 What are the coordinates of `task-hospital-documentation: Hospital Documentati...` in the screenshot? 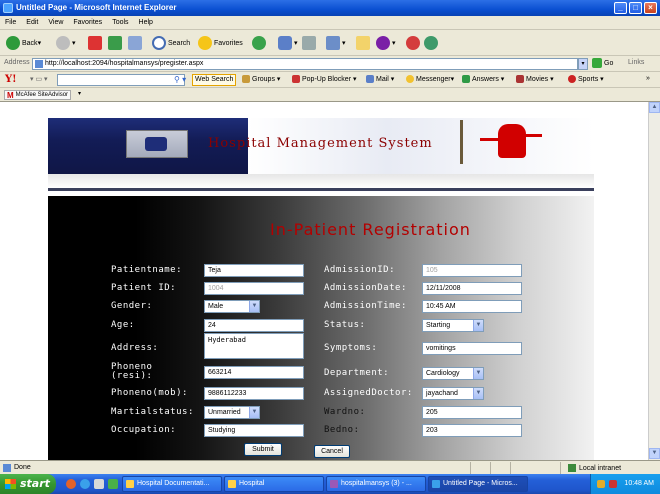 It's located at (172, 484).